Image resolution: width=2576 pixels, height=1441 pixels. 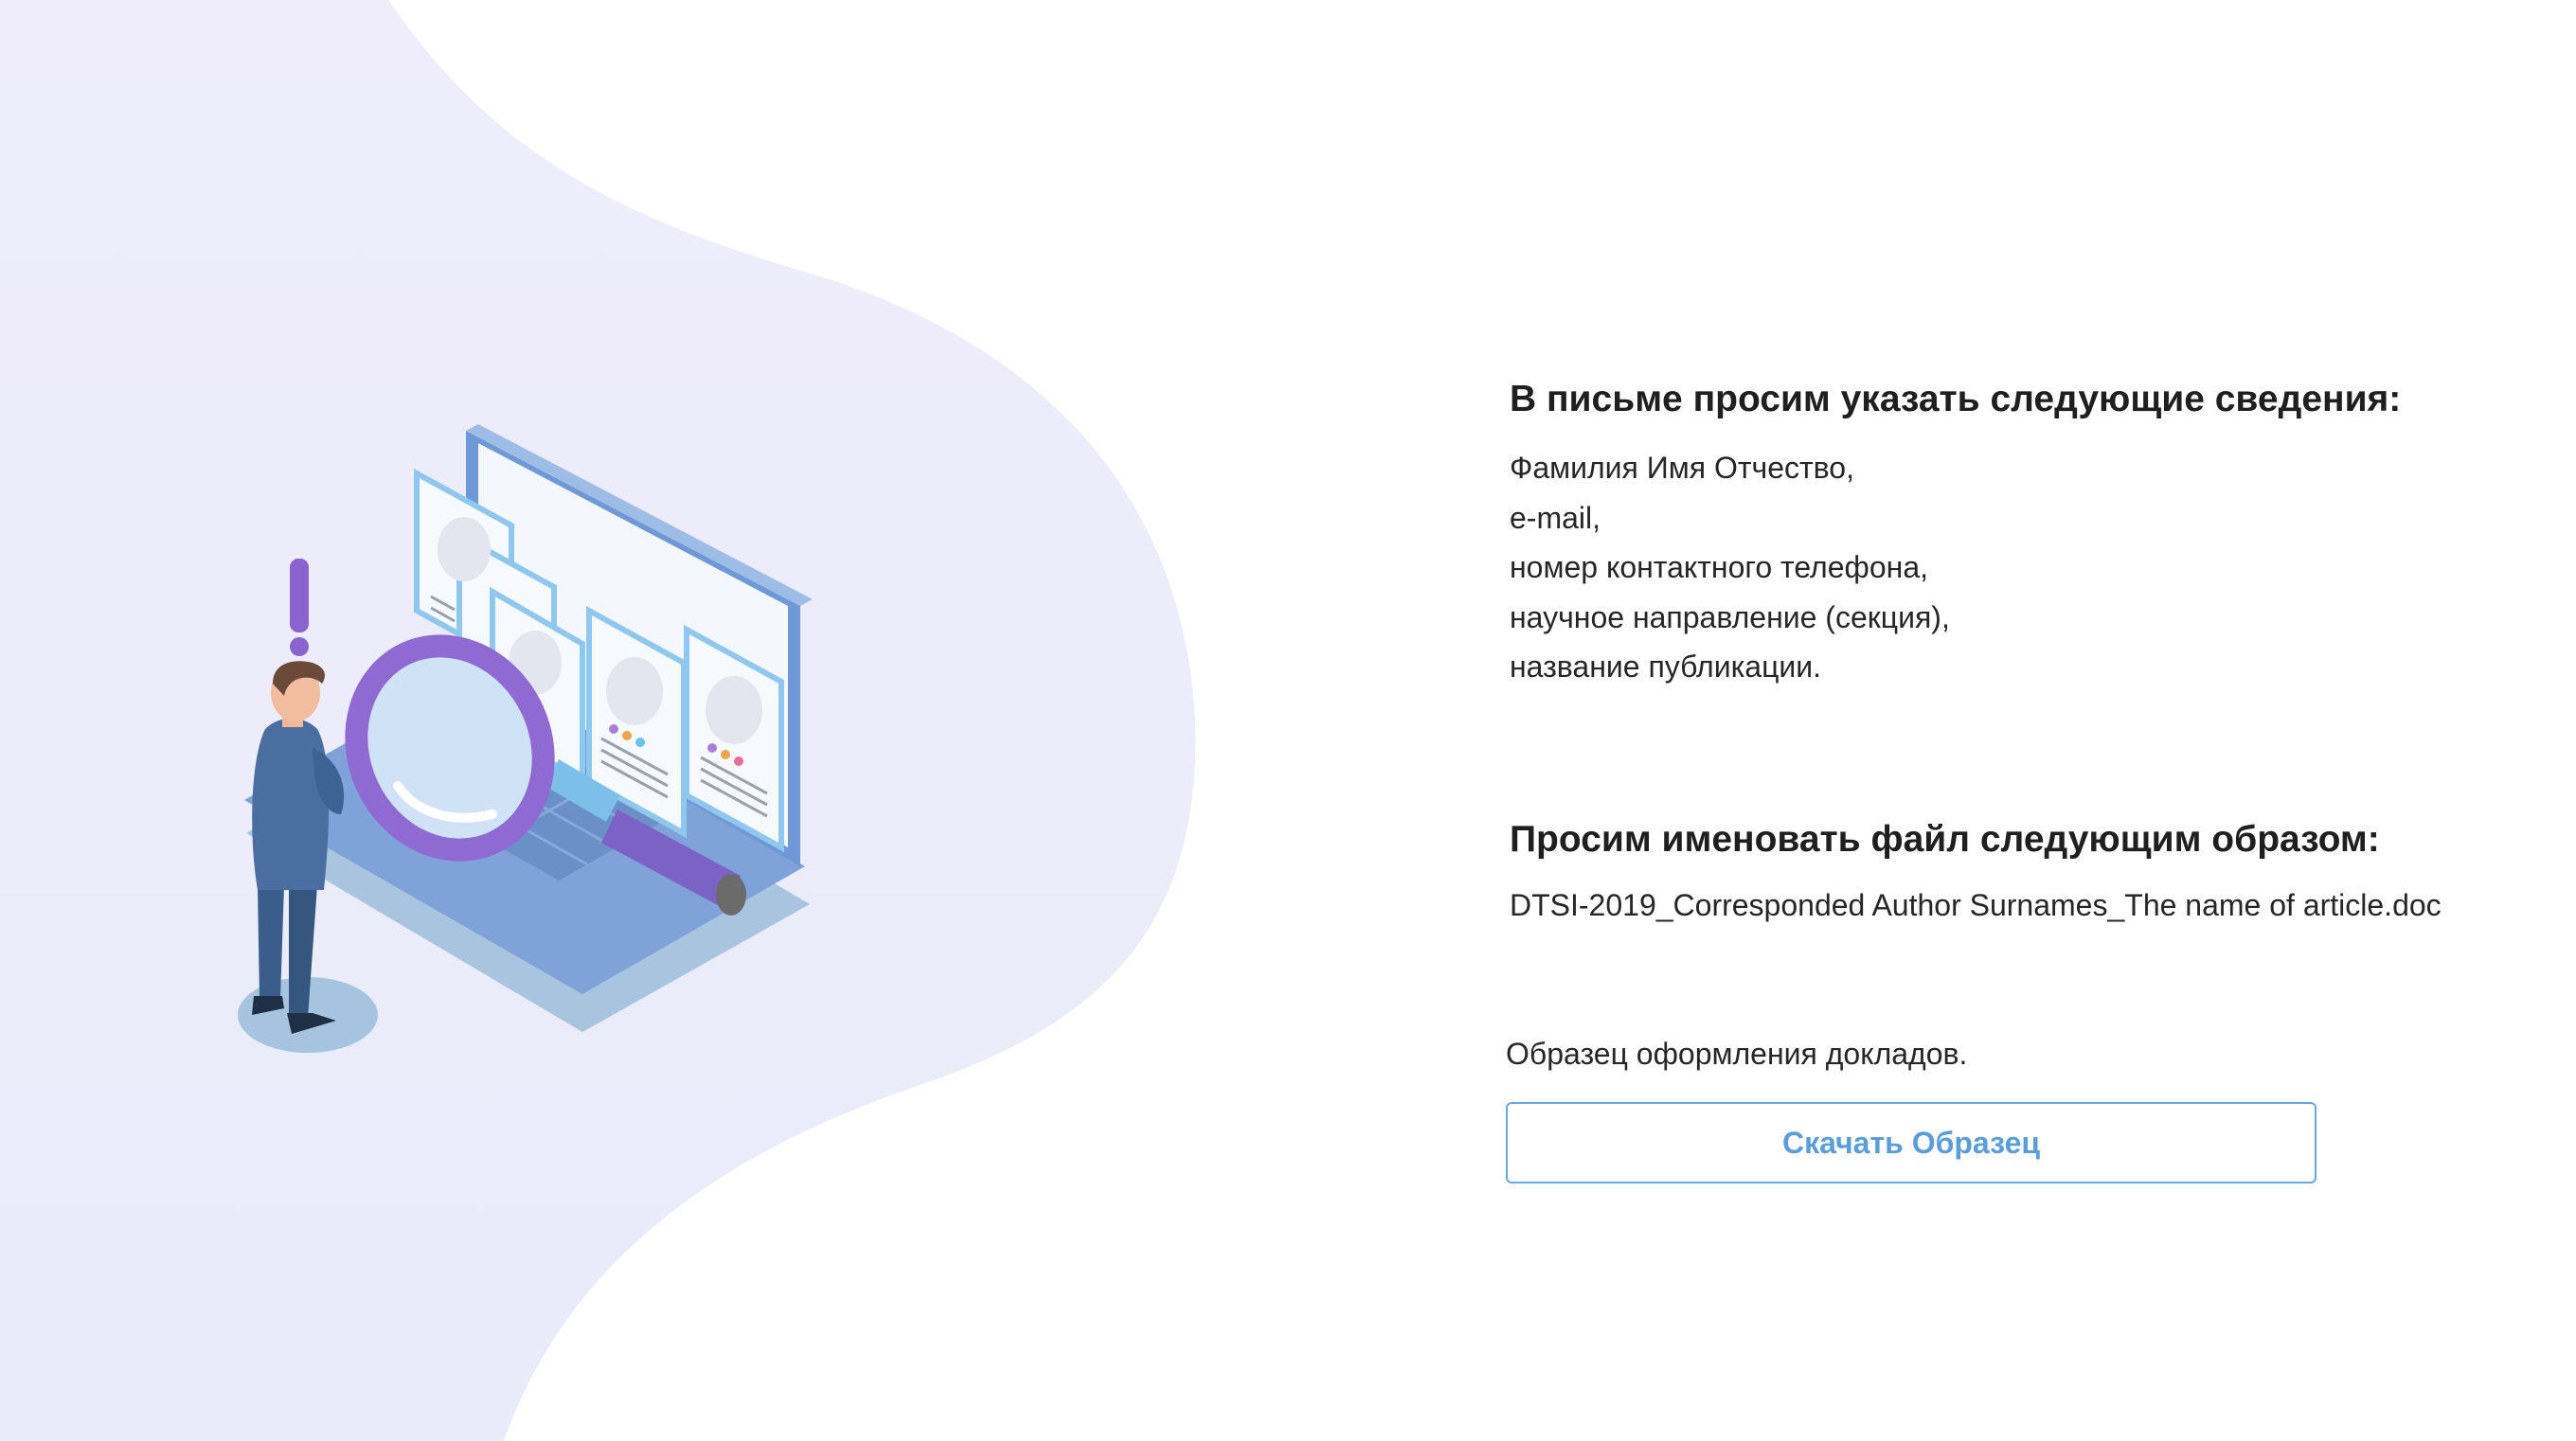 What do you see at coordinates (1737, 1054) in the screenshot?
I see `sample-caption: Образец оформления докладов.` at bounding box center [1737, 1054].